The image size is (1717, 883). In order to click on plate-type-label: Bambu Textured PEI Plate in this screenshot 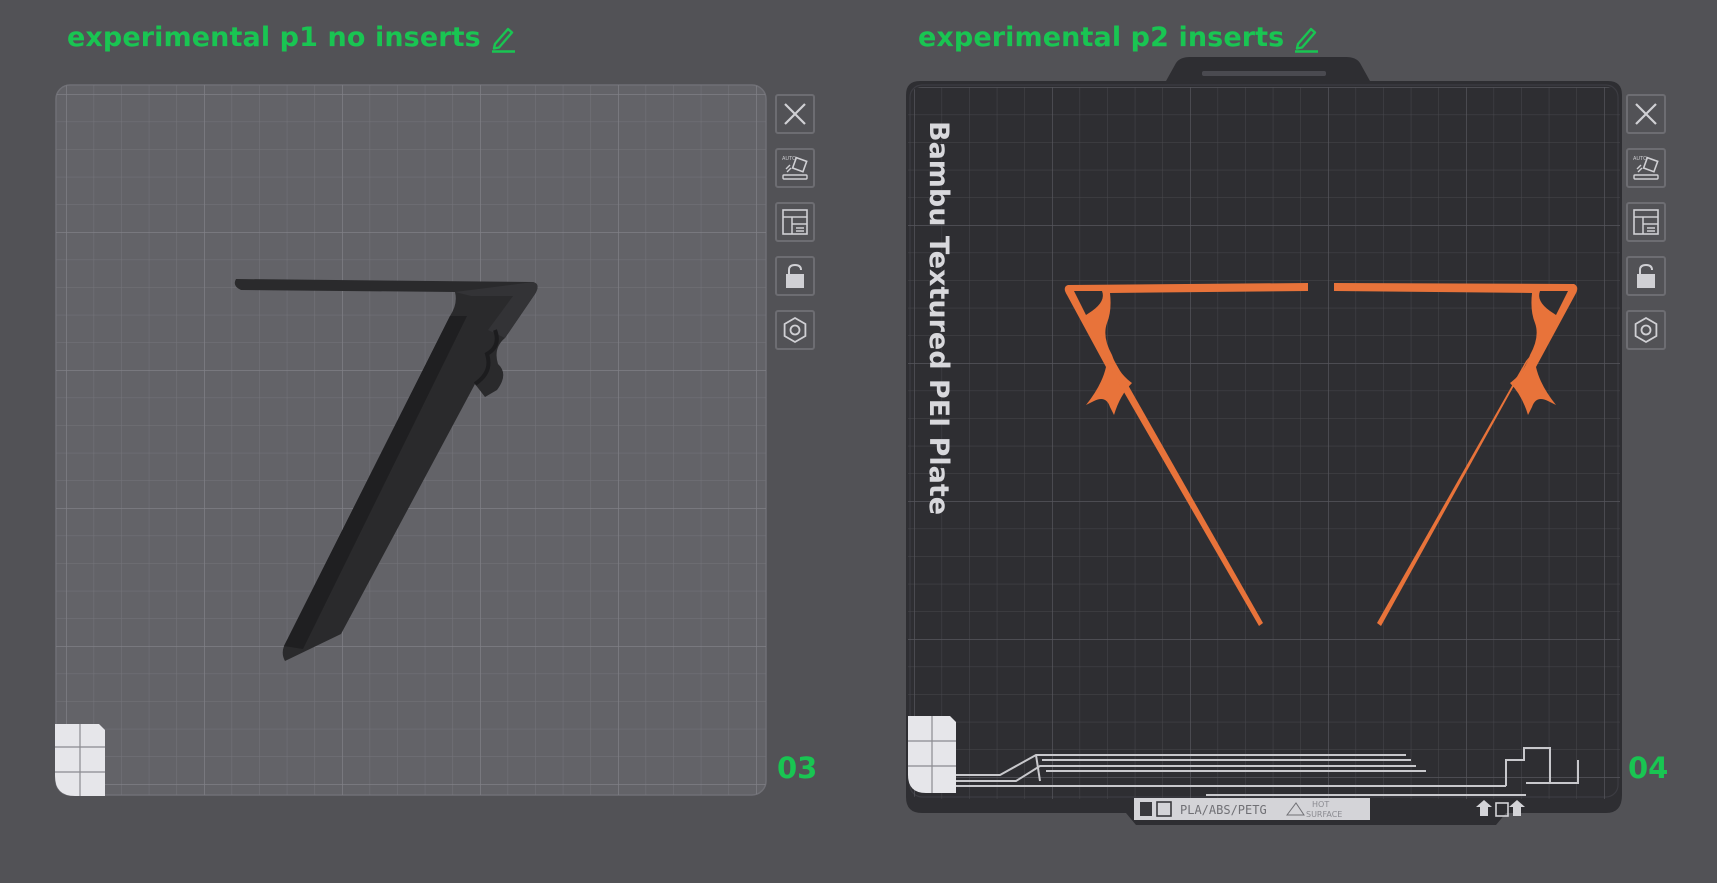, I will do `click(938, 318)`.